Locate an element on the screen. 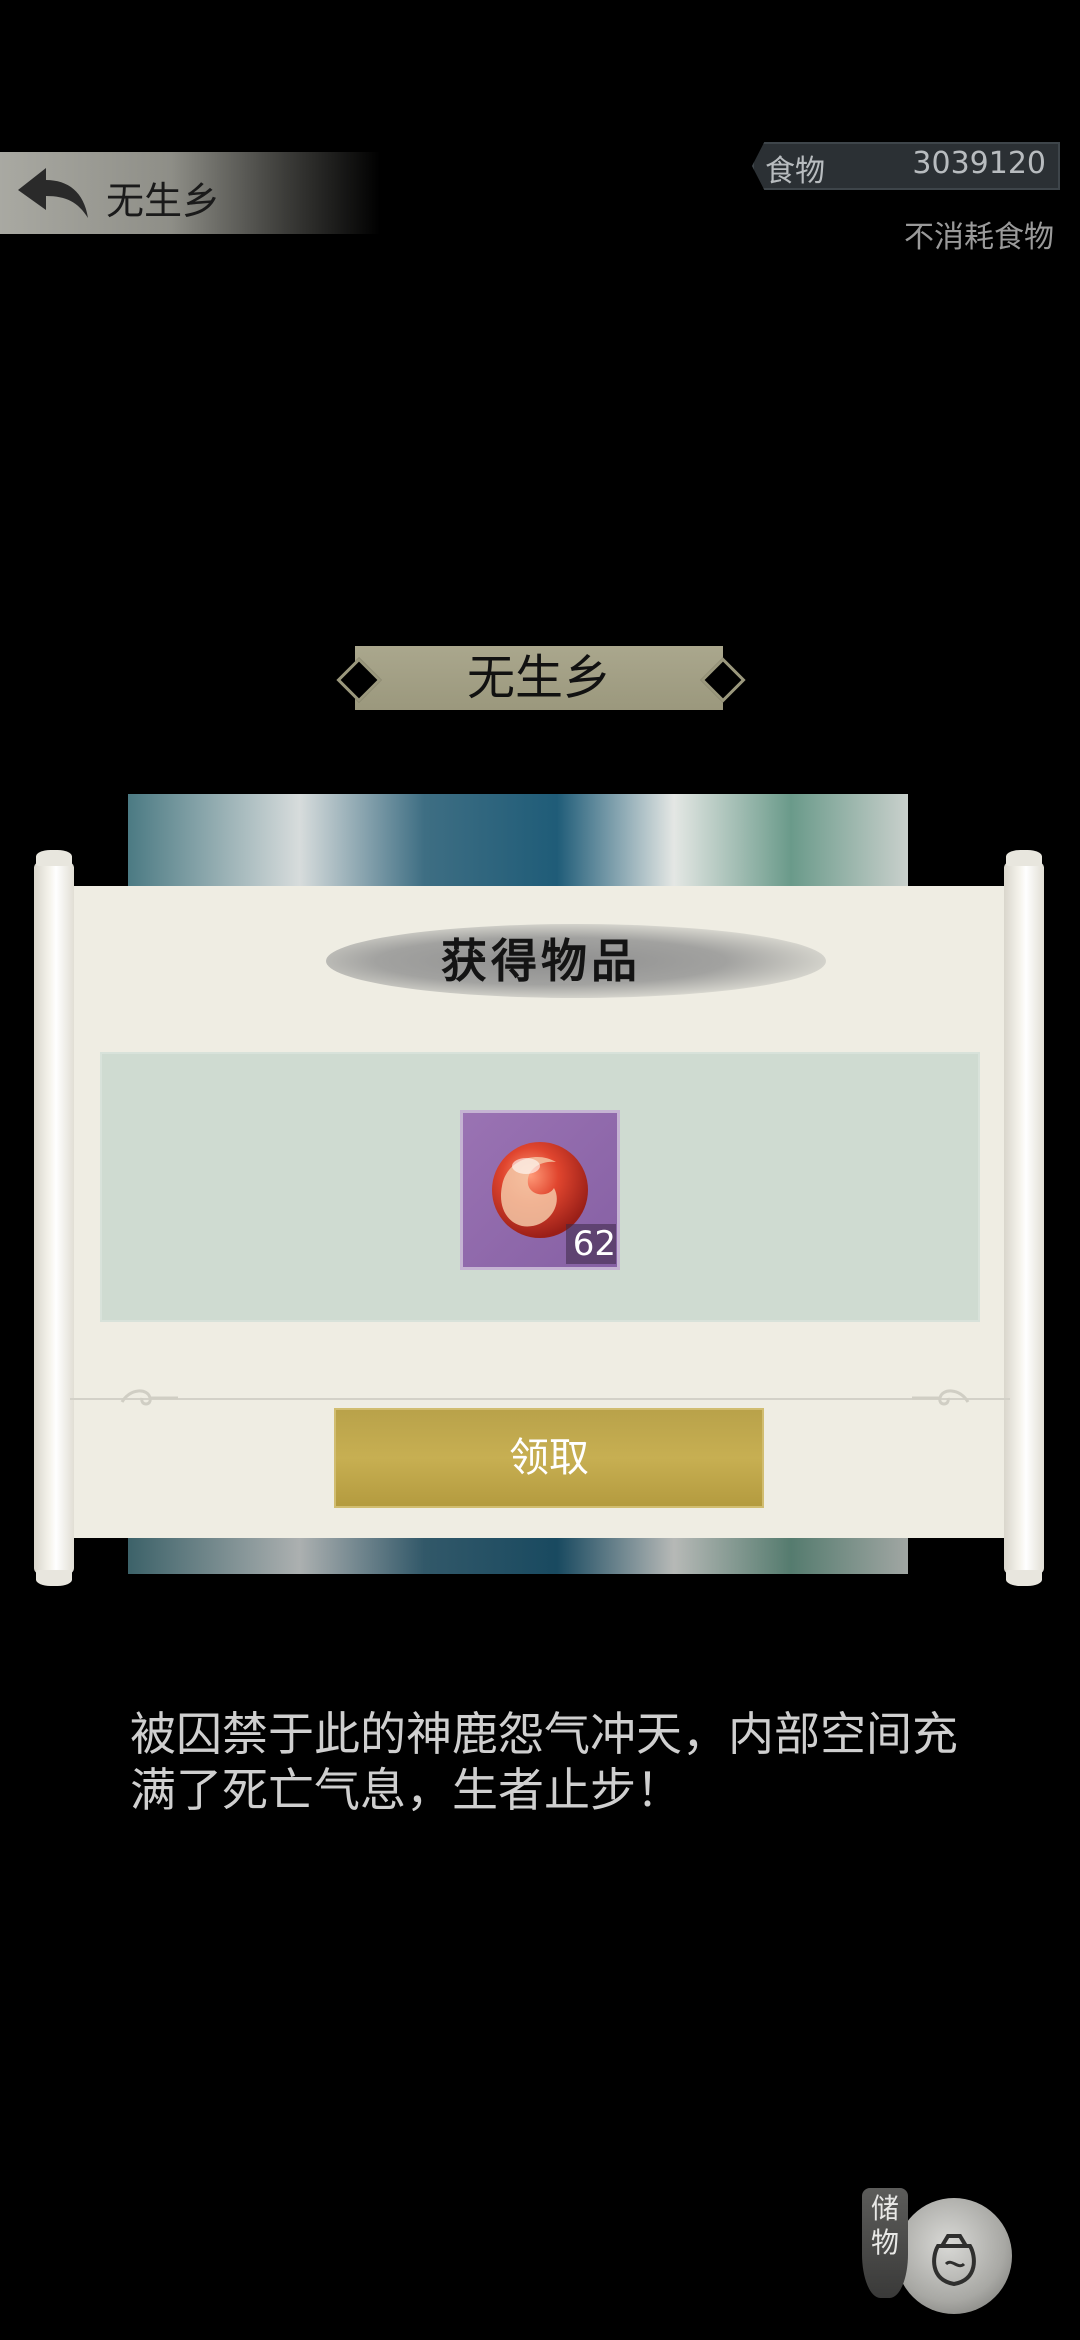 The height and width of the screenshot is (2340, 1080). back-arrow-icon is located at coordinates (52, 193).